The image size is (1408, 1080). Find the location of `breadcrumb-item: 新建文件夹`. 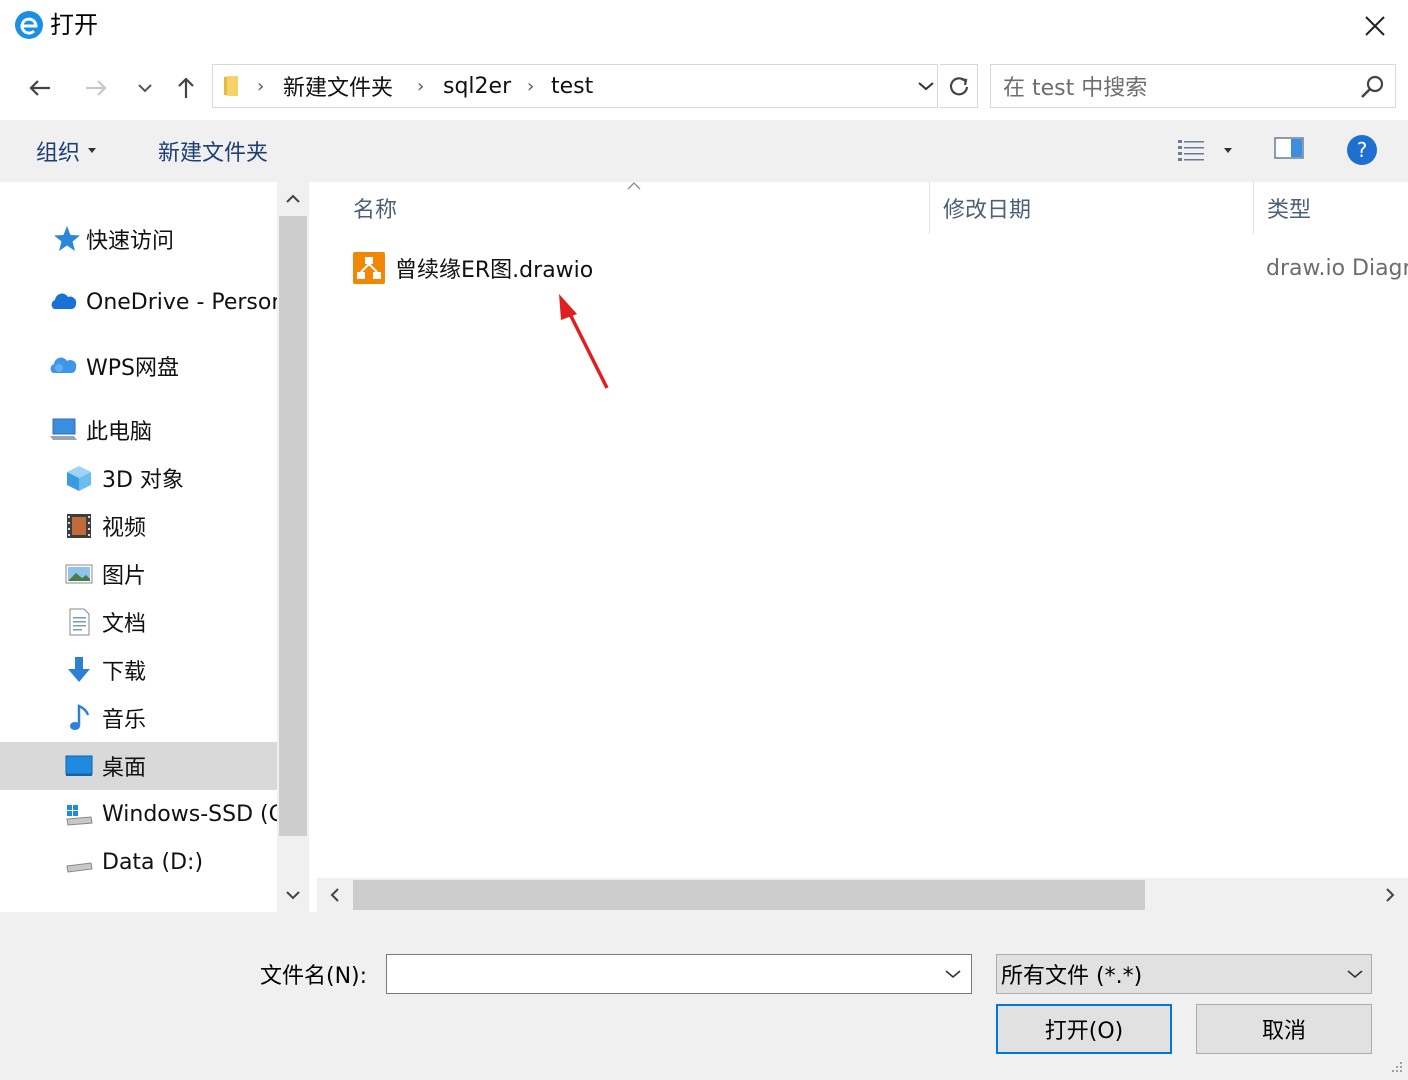

breadcrumb-item: 新建文件夹 is located at coordinates (338, 86).